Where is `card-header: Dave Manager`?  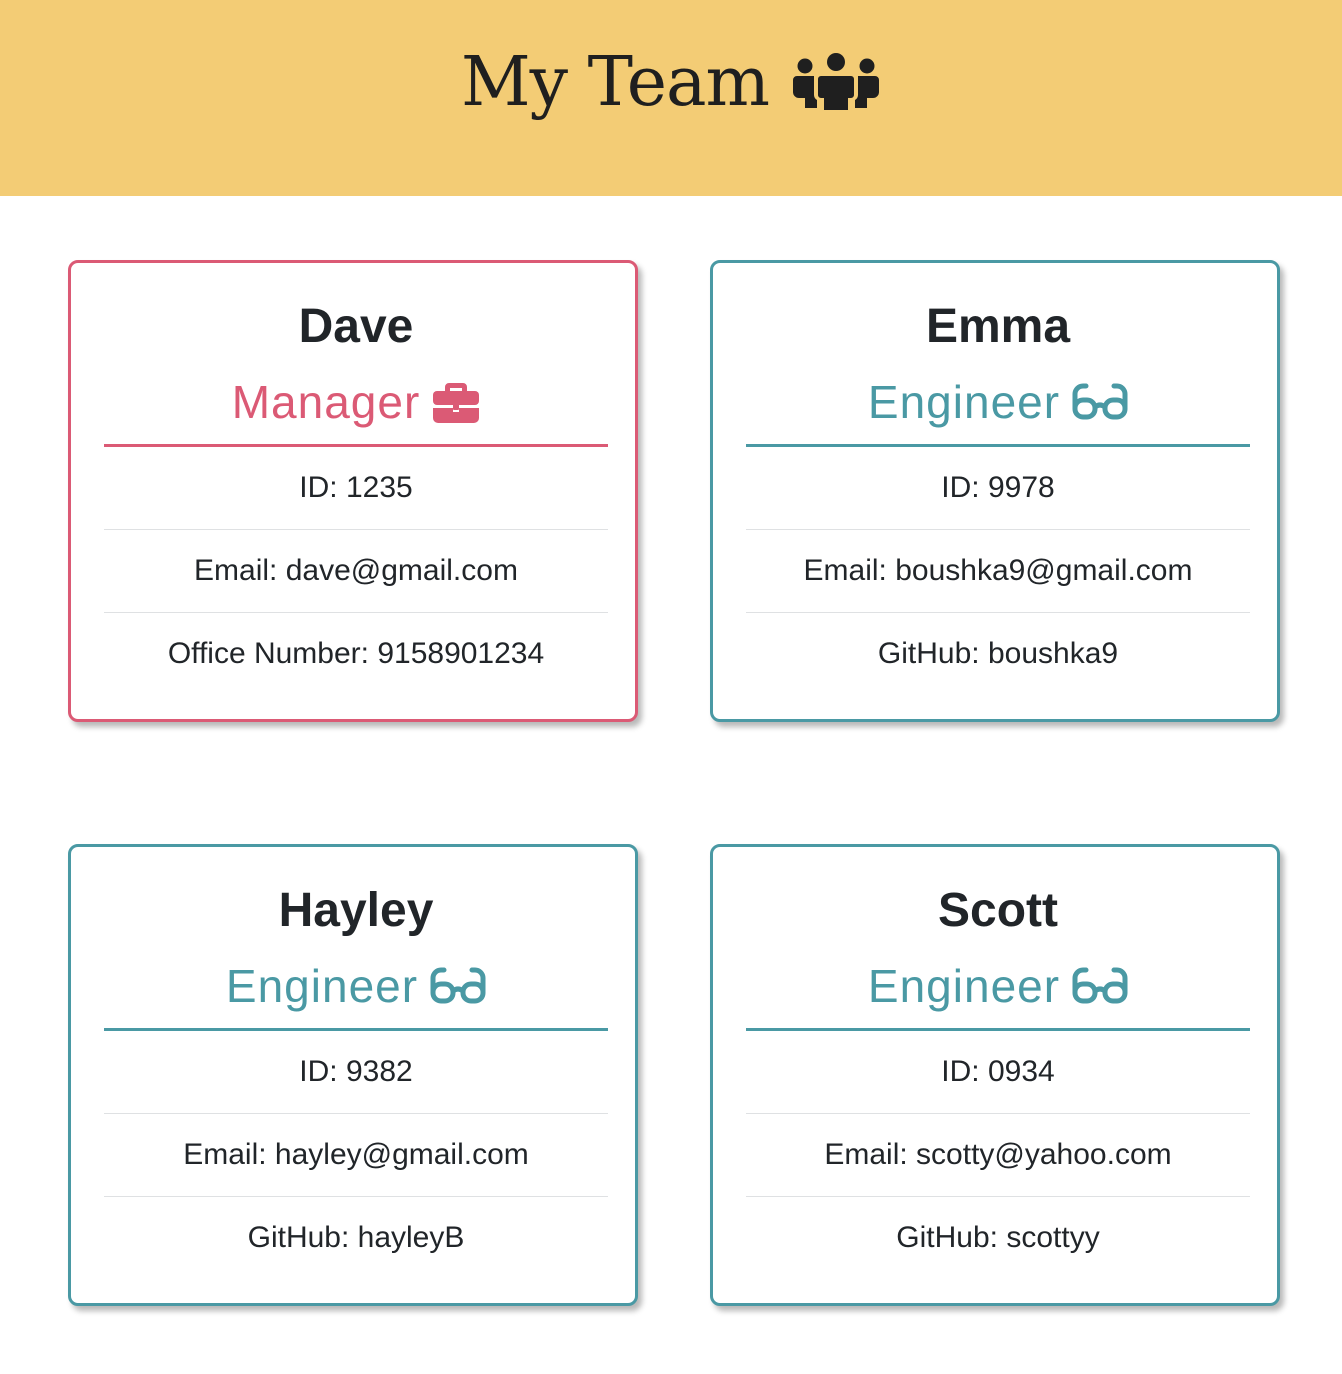
card-header: Dave Manager is located at coordinates (356, 355).